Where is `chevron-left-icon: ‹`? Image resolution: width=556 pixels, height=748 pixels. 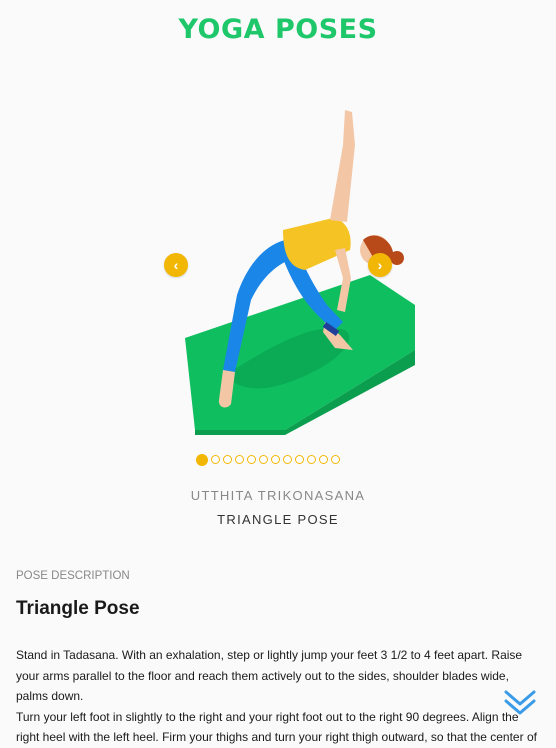 chevron-left-icon: ‹ is located at coordinates (176, 265).